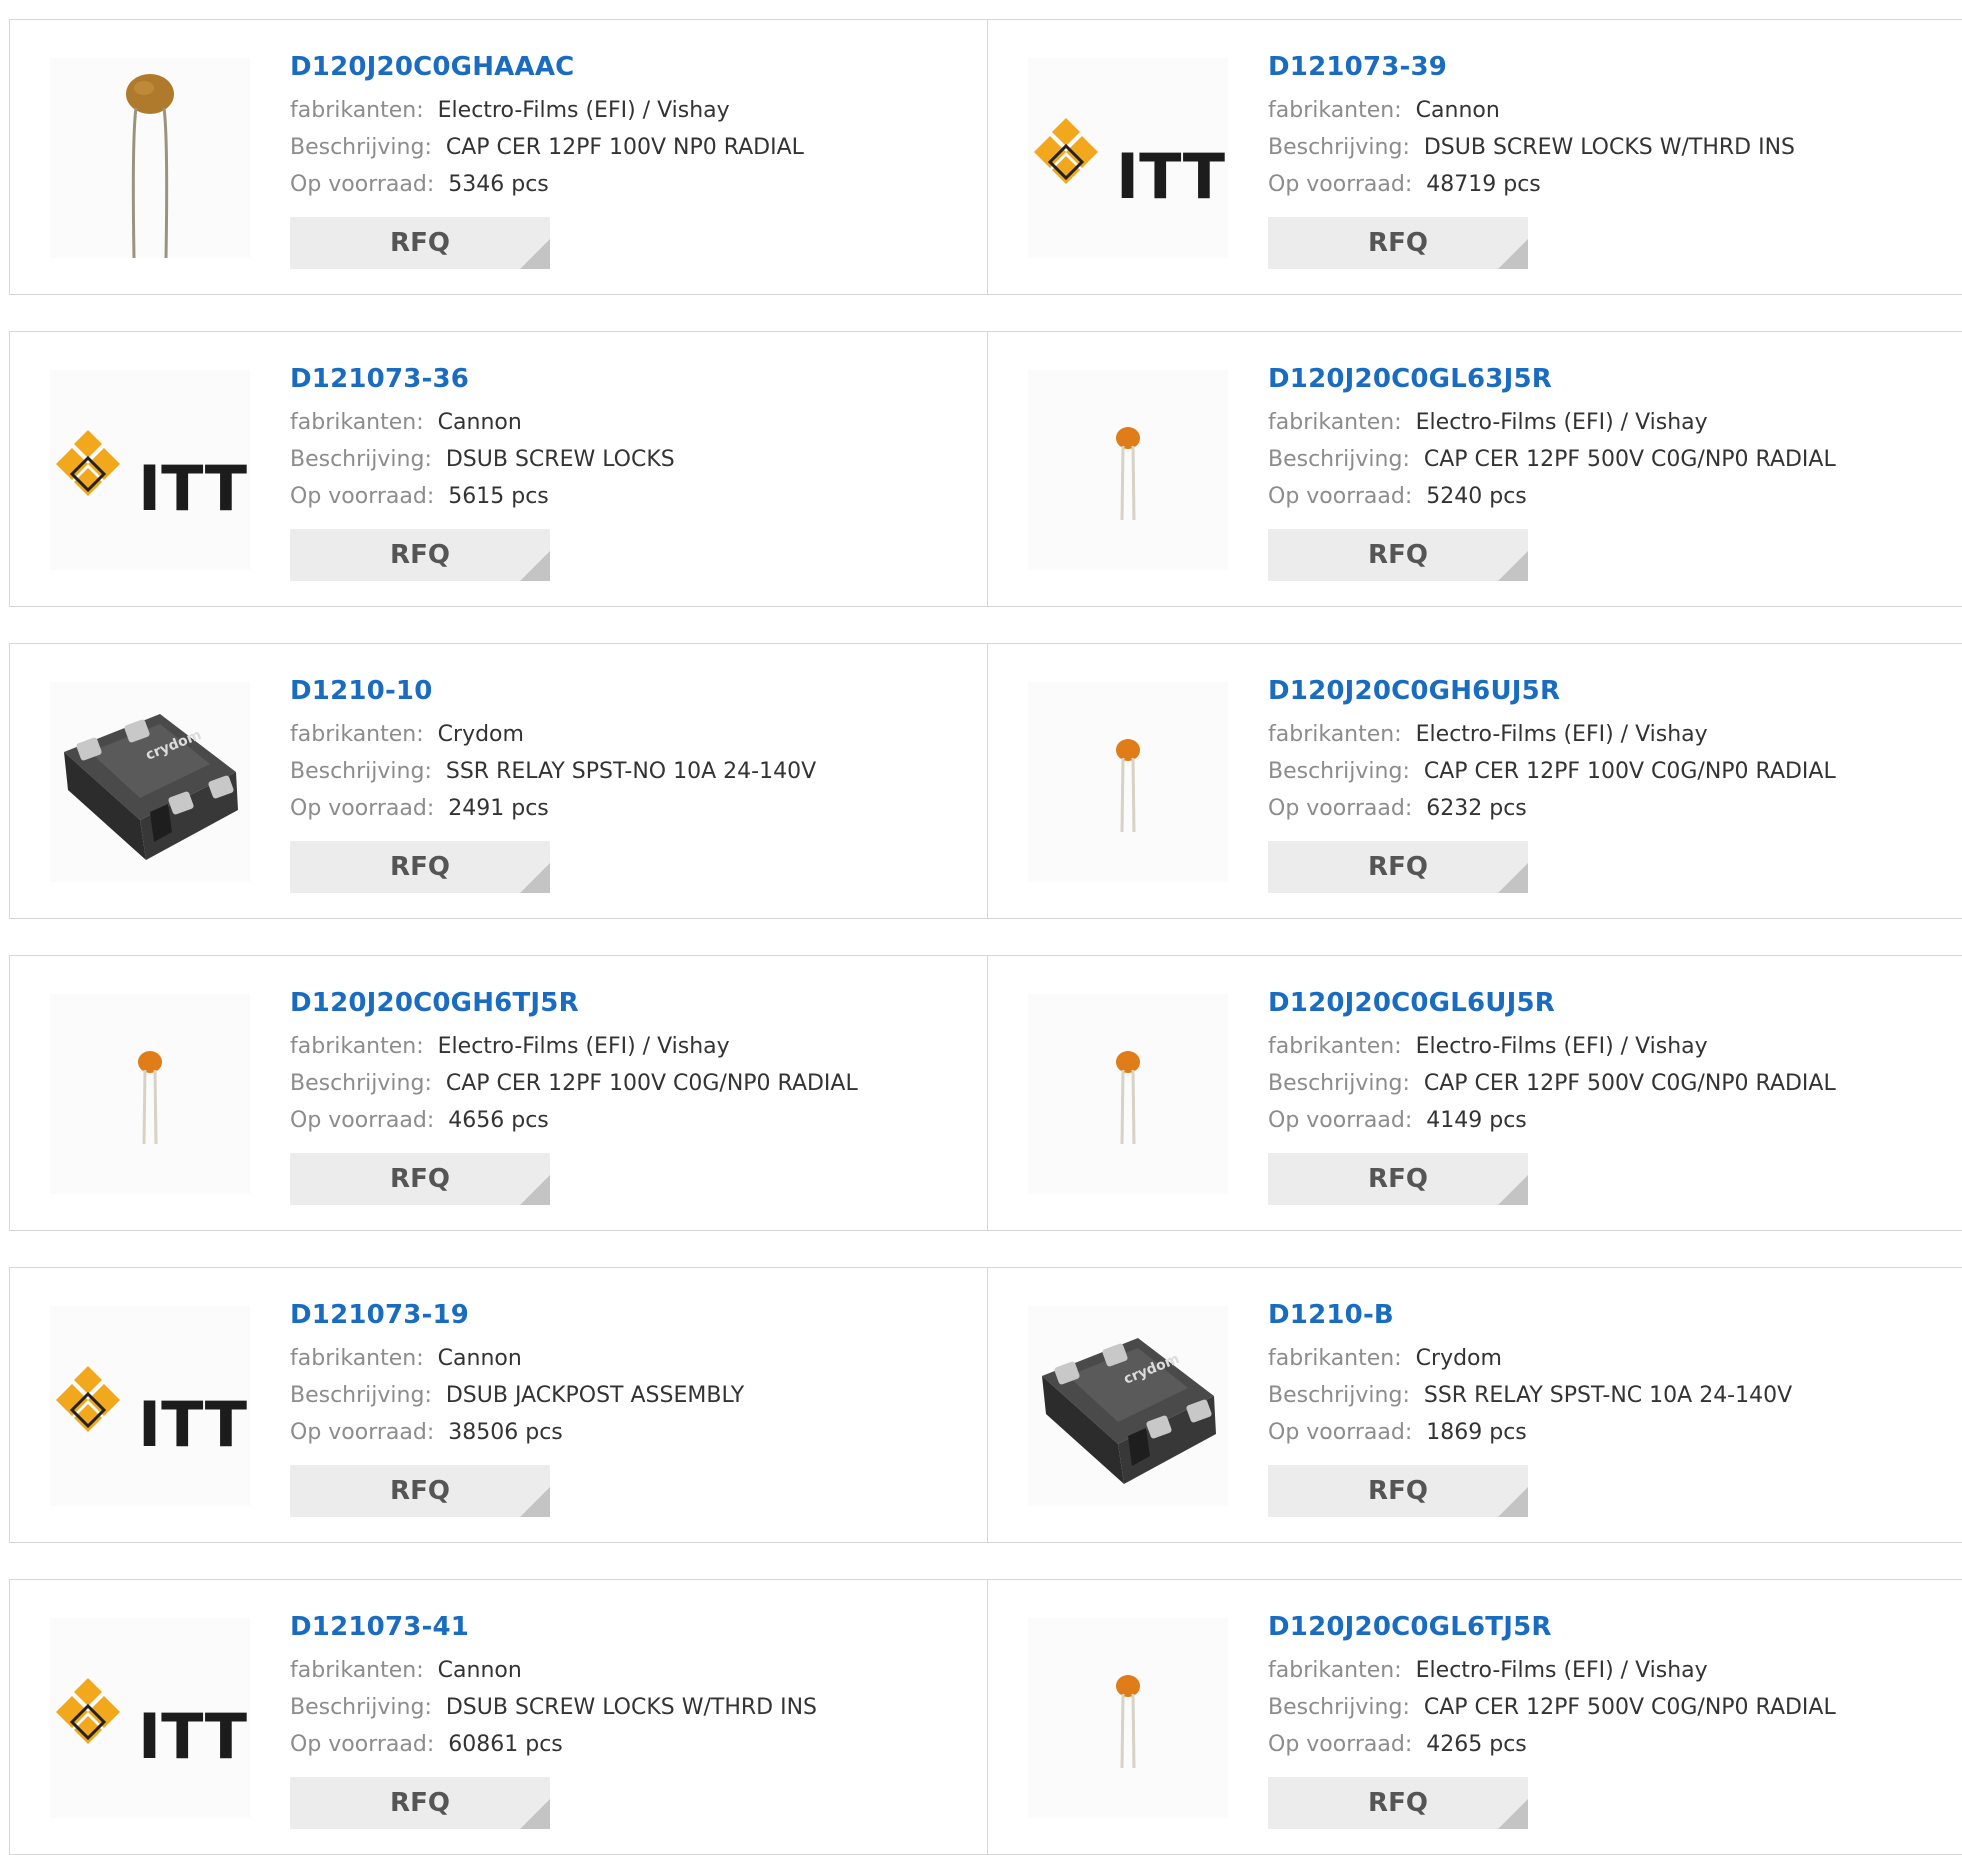 The height and width of the screenshot is (1855, 1962). What do you see at coordinates (553, 691) in the screenshot?
I see `part-number-link: D1210-10` at bounding box center [553, 691].